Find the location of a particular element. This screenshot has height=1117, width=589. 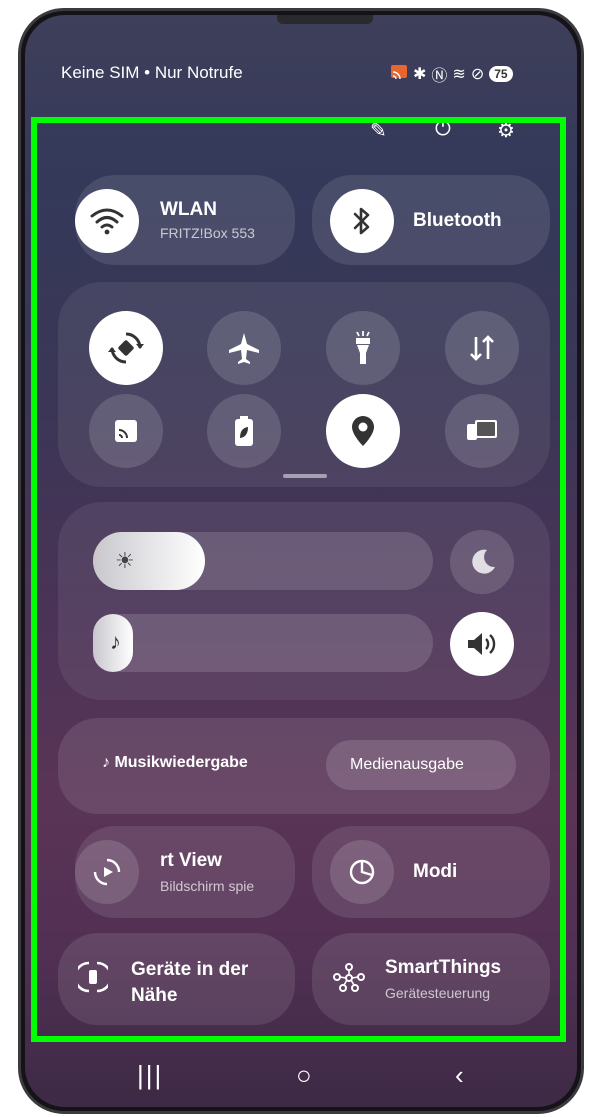

wifi-icon is located at coordinates (107, 221).